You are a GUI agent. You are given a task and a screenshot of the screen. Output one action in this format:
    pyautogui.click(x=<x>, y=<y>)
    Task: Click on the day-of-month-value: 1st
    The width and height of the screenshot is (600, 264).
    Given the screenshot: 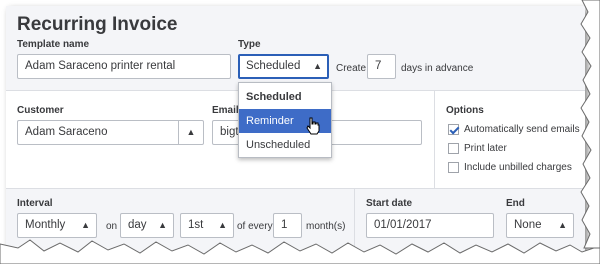 What is the action you would take?
    pyautogui.click(x=196, y=225)
    